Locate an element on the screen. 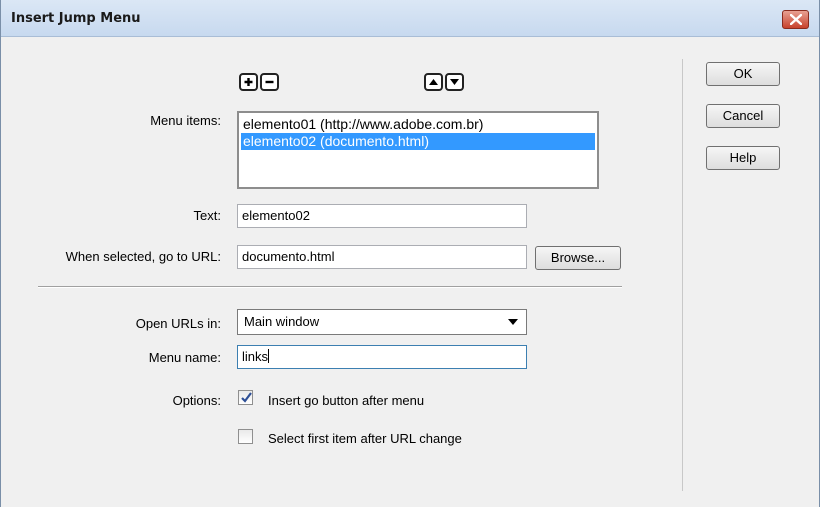  add-item-button is located at coordinates (248, 82).